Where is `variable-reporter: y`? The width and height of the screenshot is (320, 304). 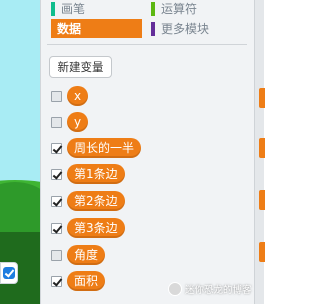
variable-reporter: y is located at coordinates (78, 122).